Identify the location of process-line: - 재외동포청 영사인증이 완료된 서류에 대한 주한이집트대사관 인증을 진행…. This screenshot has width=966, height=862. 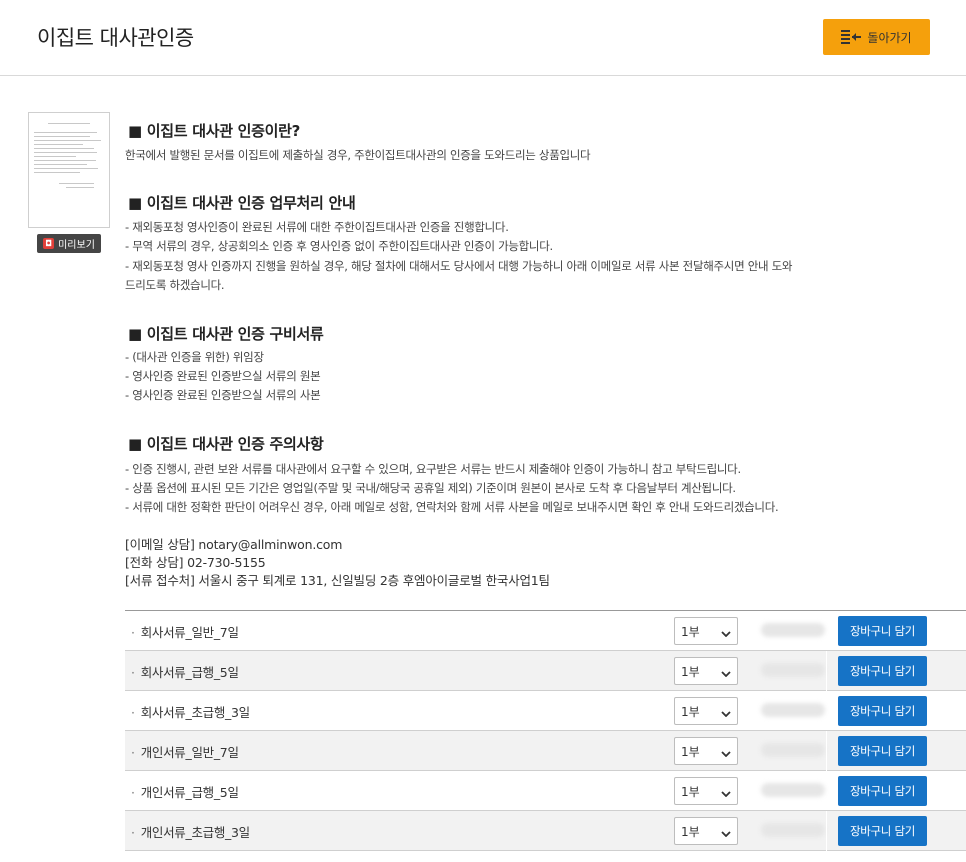
(317, 227).